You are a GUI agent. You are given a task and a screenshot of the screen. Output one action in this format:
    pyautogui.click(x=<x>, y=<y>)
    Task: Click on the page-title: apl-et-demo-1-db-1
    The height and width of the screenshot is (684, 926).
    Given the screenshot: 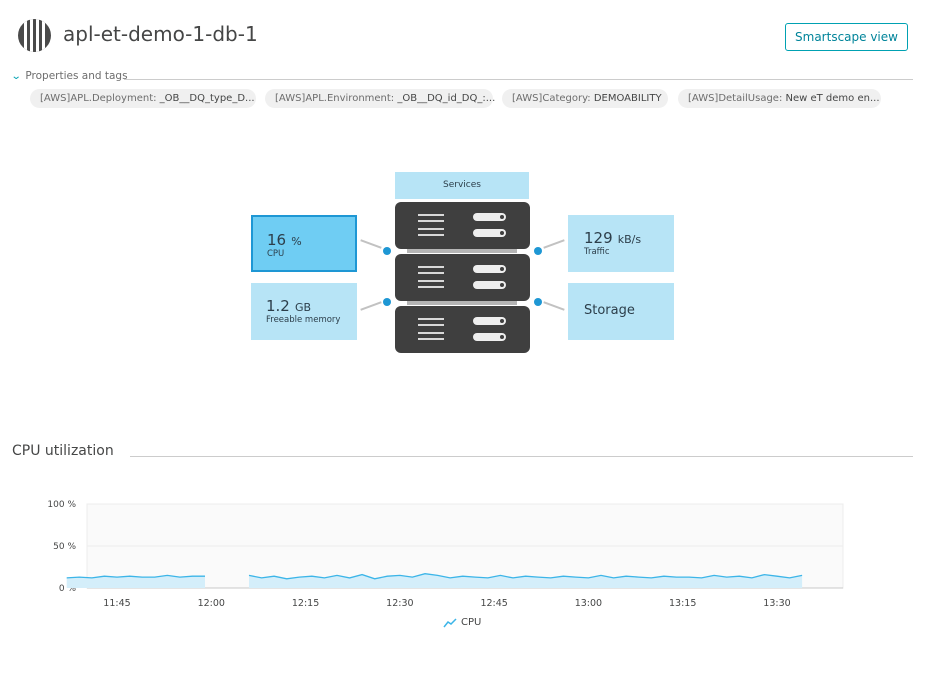 What is the action you would take?
    pyautogui.click(x=160, y=34)
    